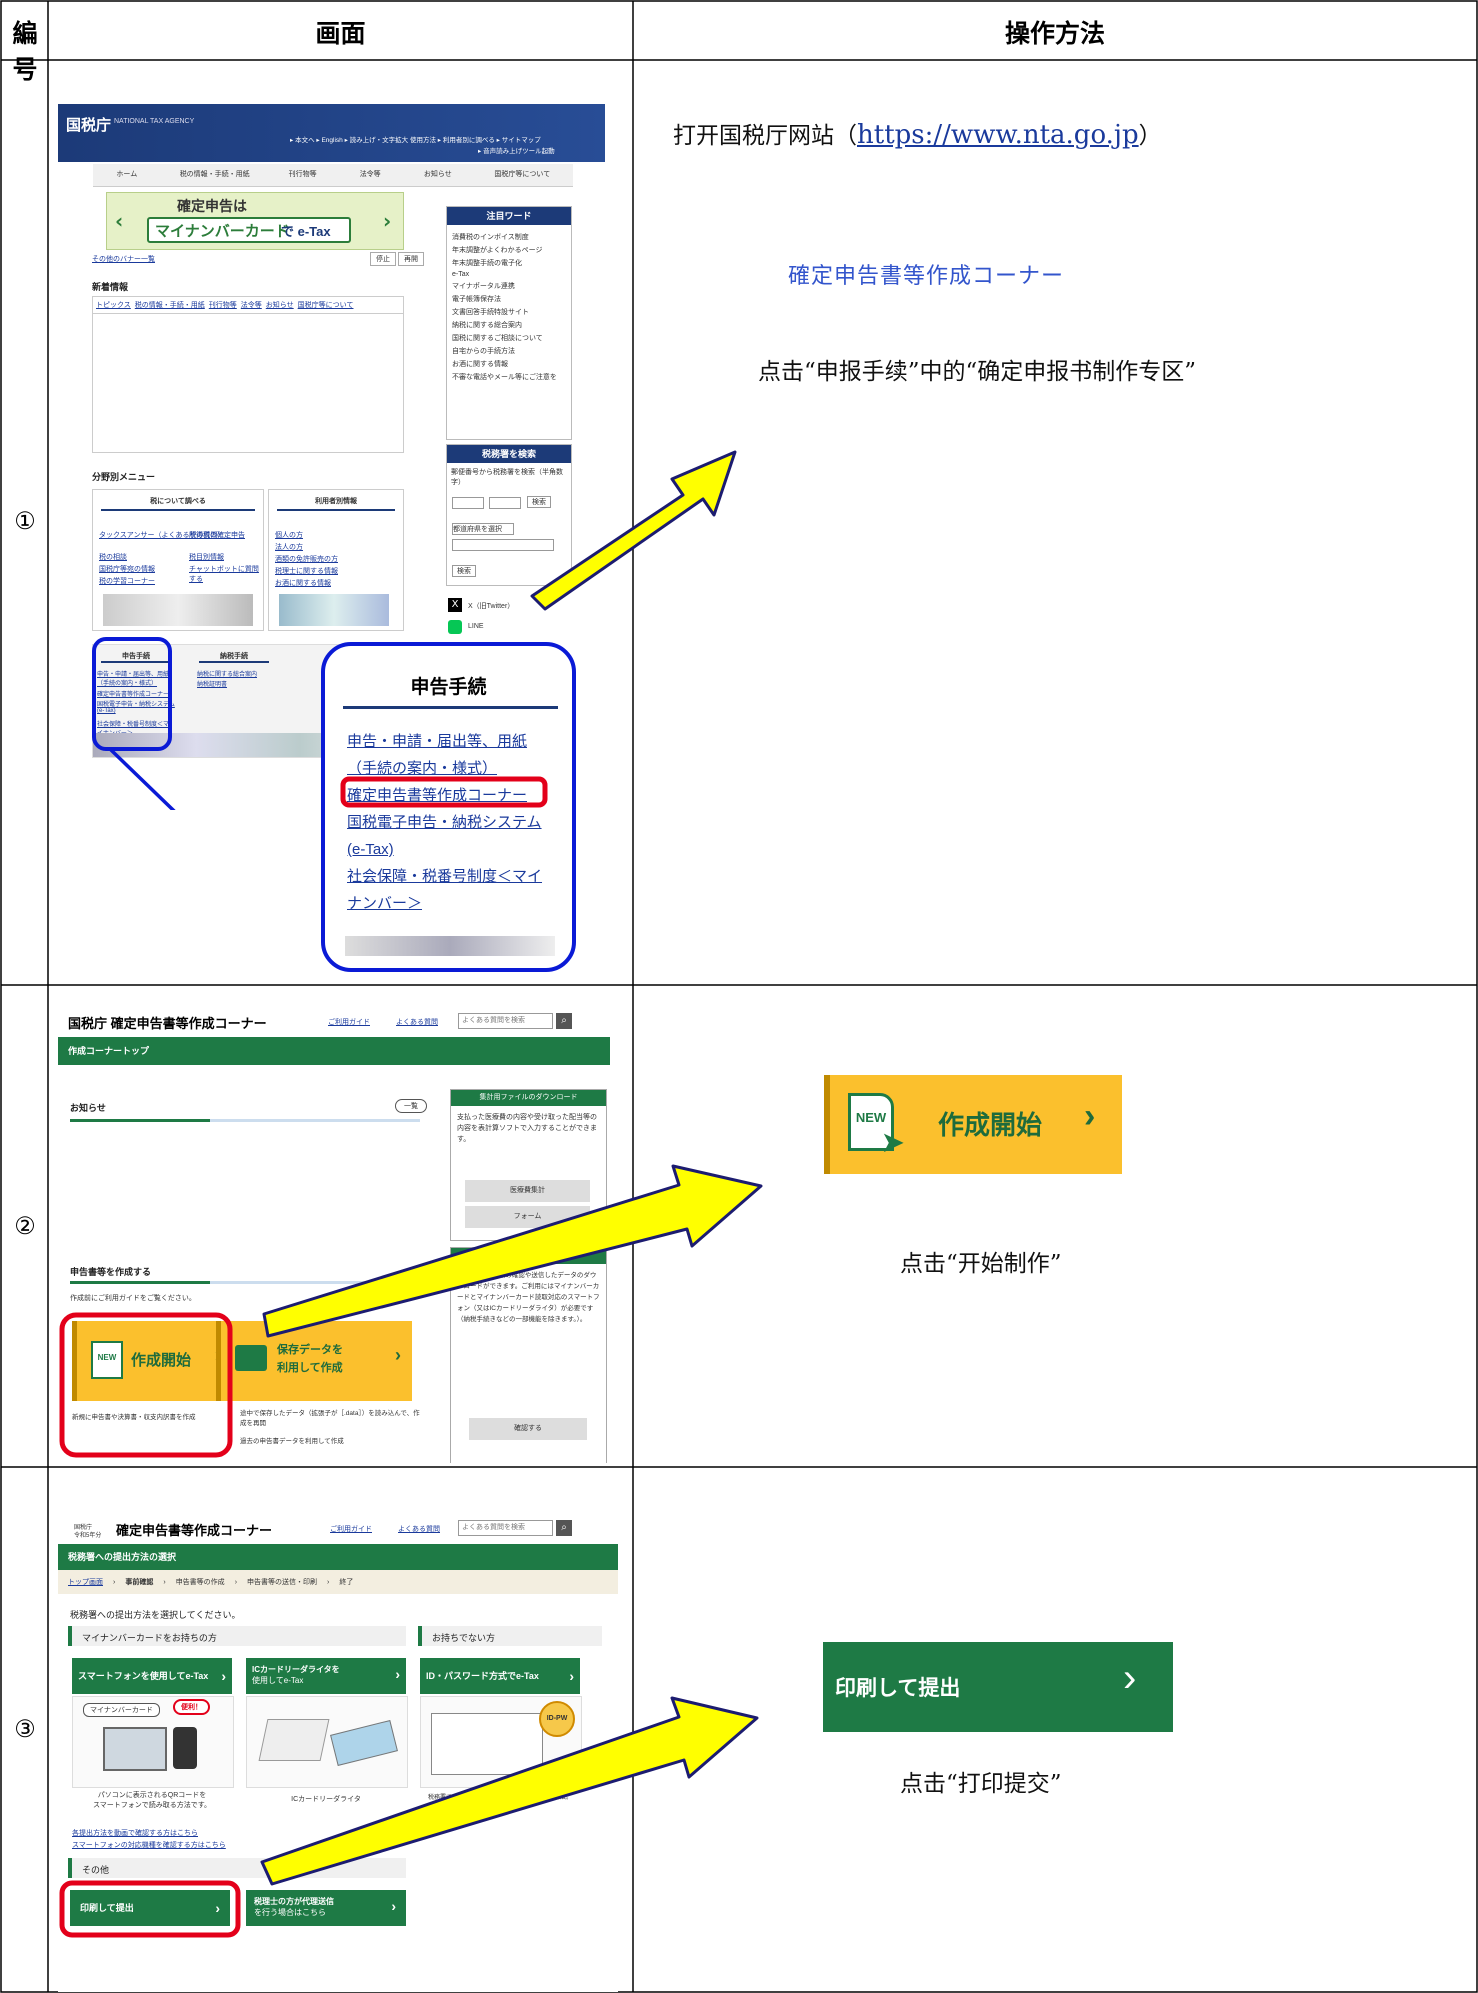 The width and height of the screenshot is (1478, 1993). I want to click on row-number-2: ②, so click(25, 1226).